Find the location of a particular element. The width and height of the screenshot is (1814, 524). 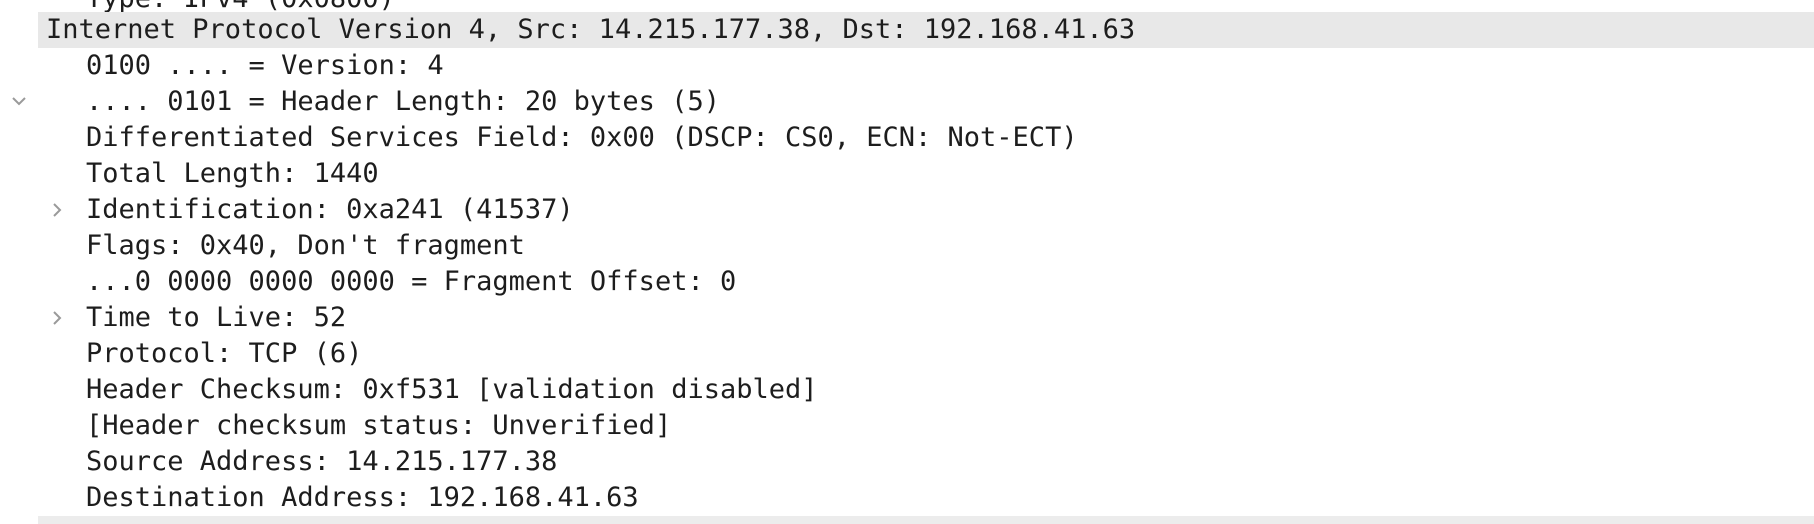

tree-row-label: .... 0101 = Header Length: 20 bytes (5) is located at coordinates (403, 101).